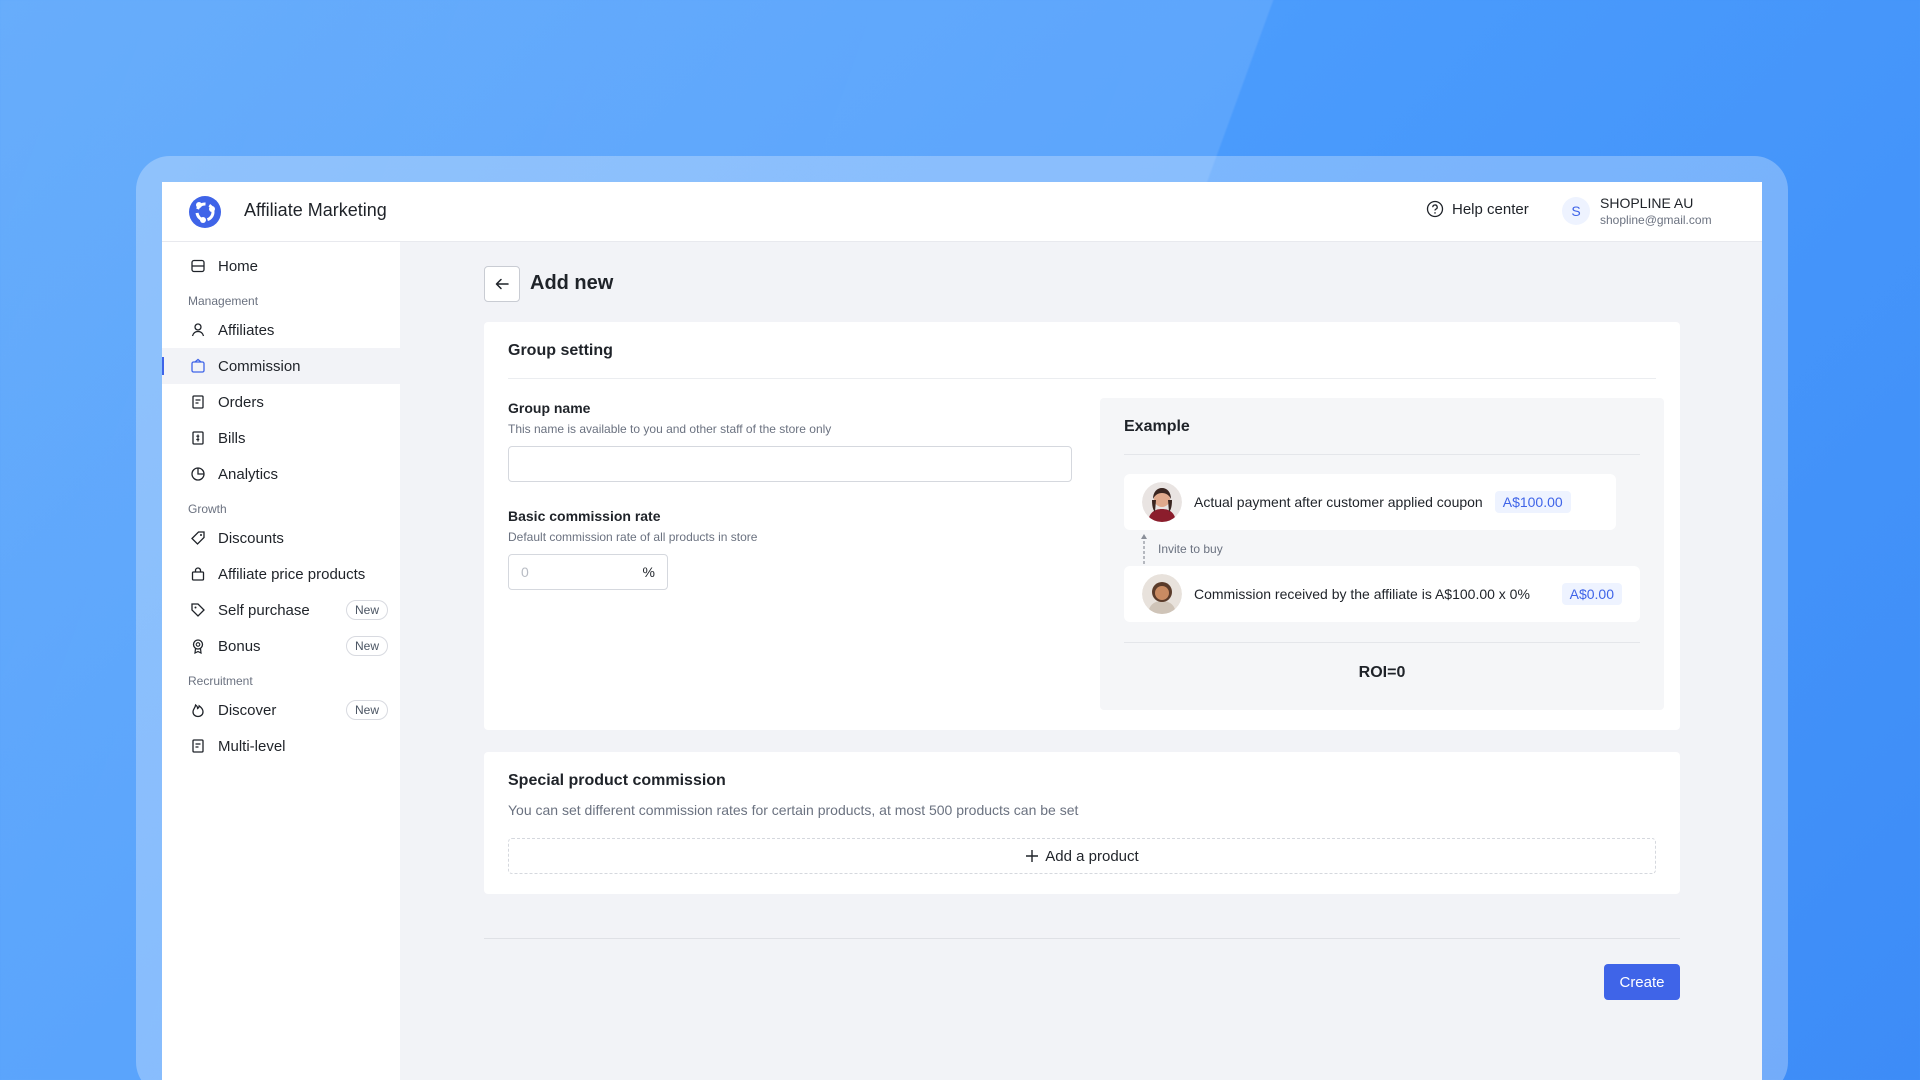  Describe the element at coordinates (198, 538) in the screenshot. I see `tag-icon` at that location.